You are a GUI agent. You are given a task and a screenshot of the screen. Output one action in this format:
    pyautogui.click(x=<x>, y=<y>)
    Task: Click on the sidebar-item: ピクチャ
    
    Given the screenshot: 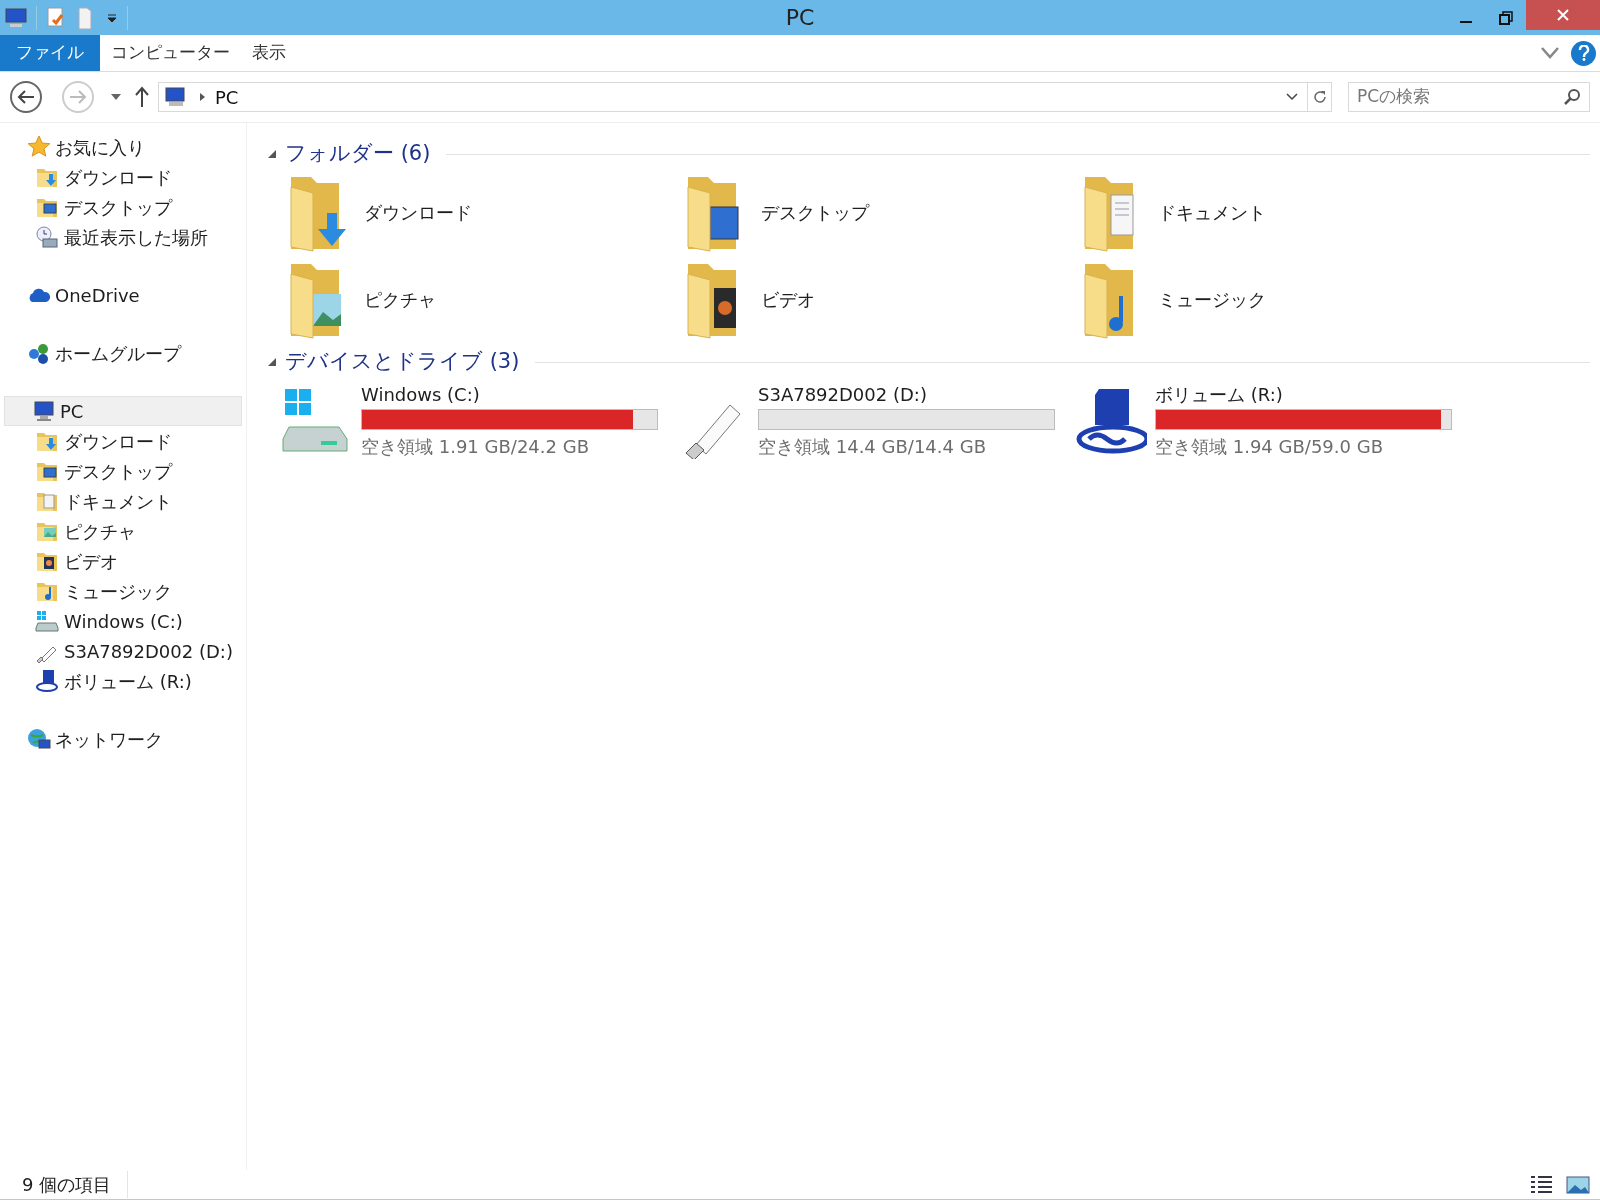 What is the action you would take?
    pyautogui.click(x=123, y=531)
    